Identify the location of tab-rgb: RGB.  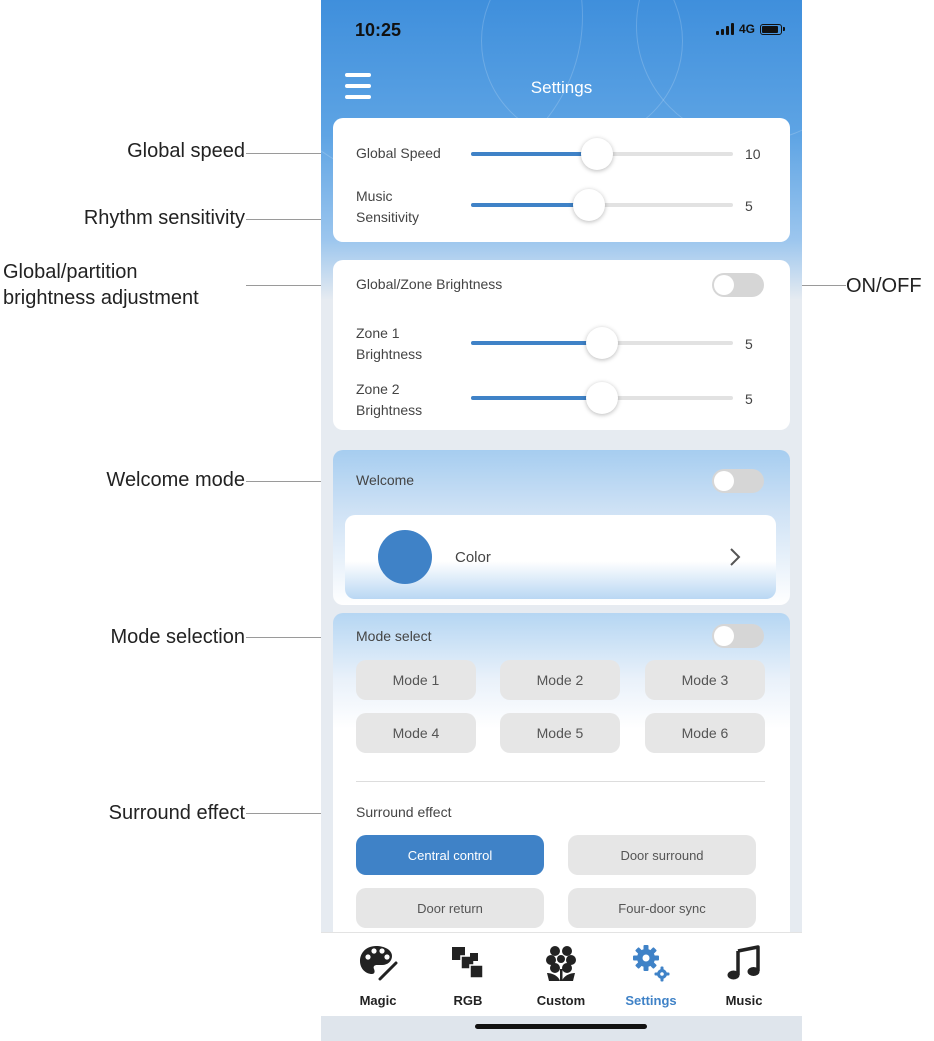
(468, 974).